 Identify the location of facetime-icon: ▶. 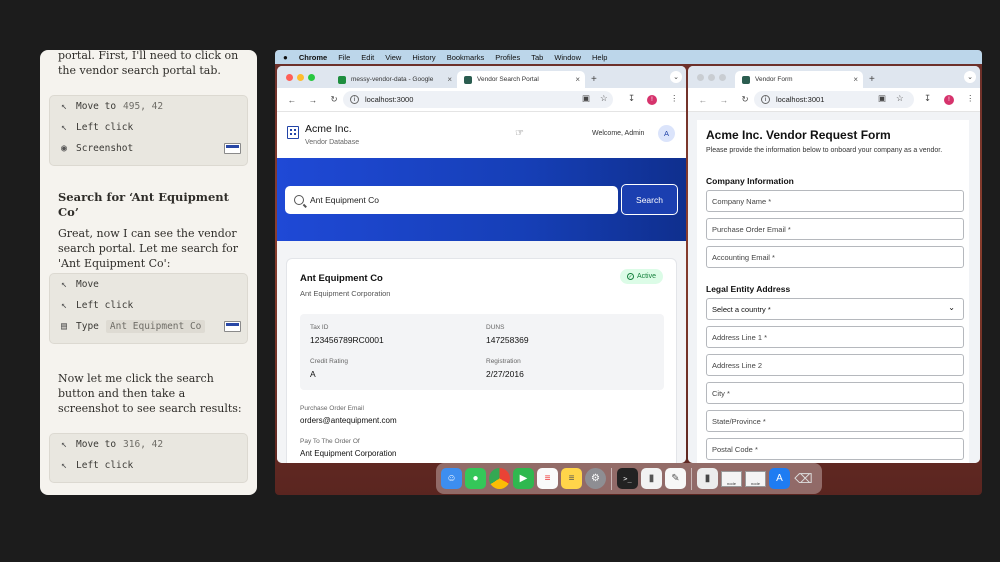
(523, 478).